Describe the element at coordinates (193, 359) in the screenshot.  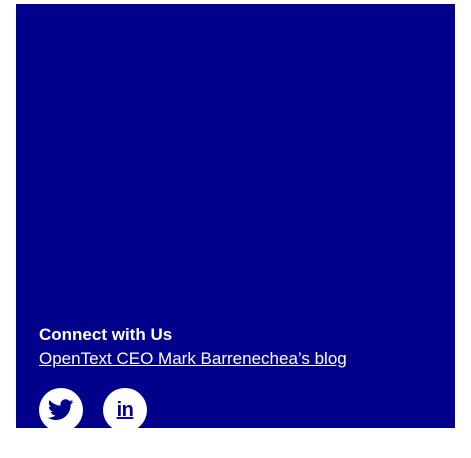
I see `ceo-blog-link: OpenText CEO Mark Barrenechea’s blog` at that location.